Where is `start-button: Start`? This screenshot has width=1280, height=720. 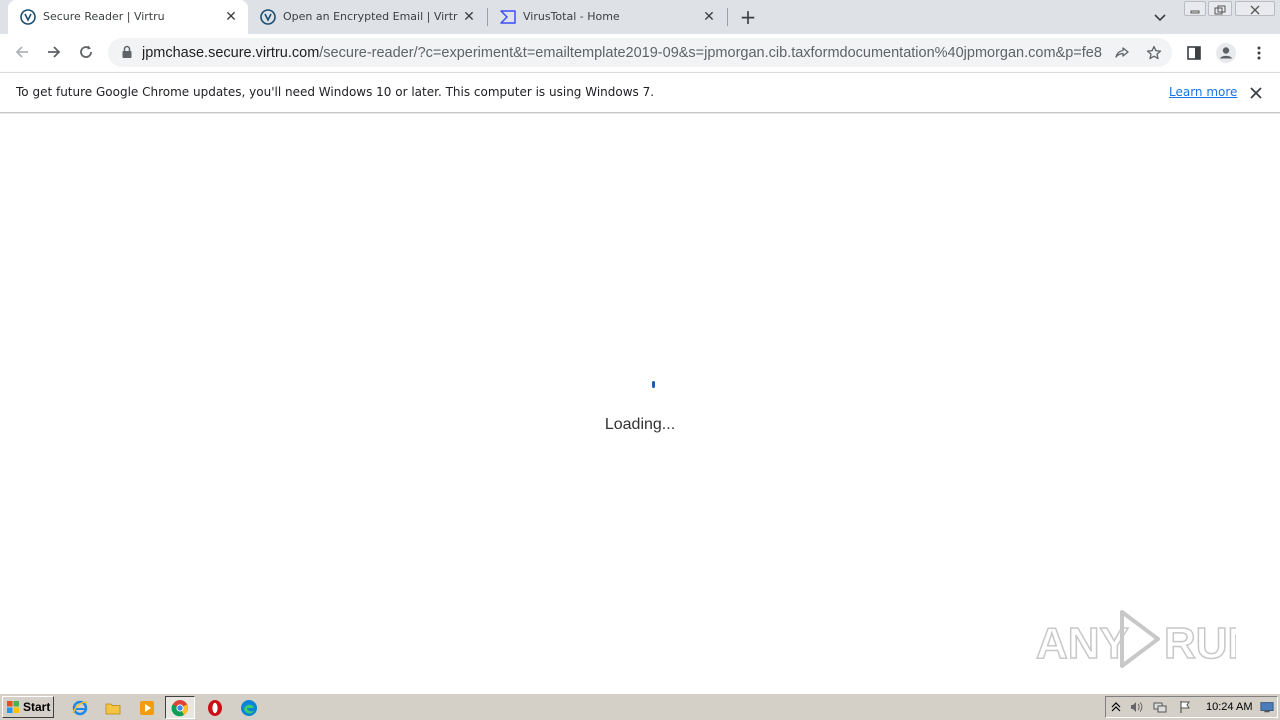 start-button: Start is located at coordinates (28, 707).